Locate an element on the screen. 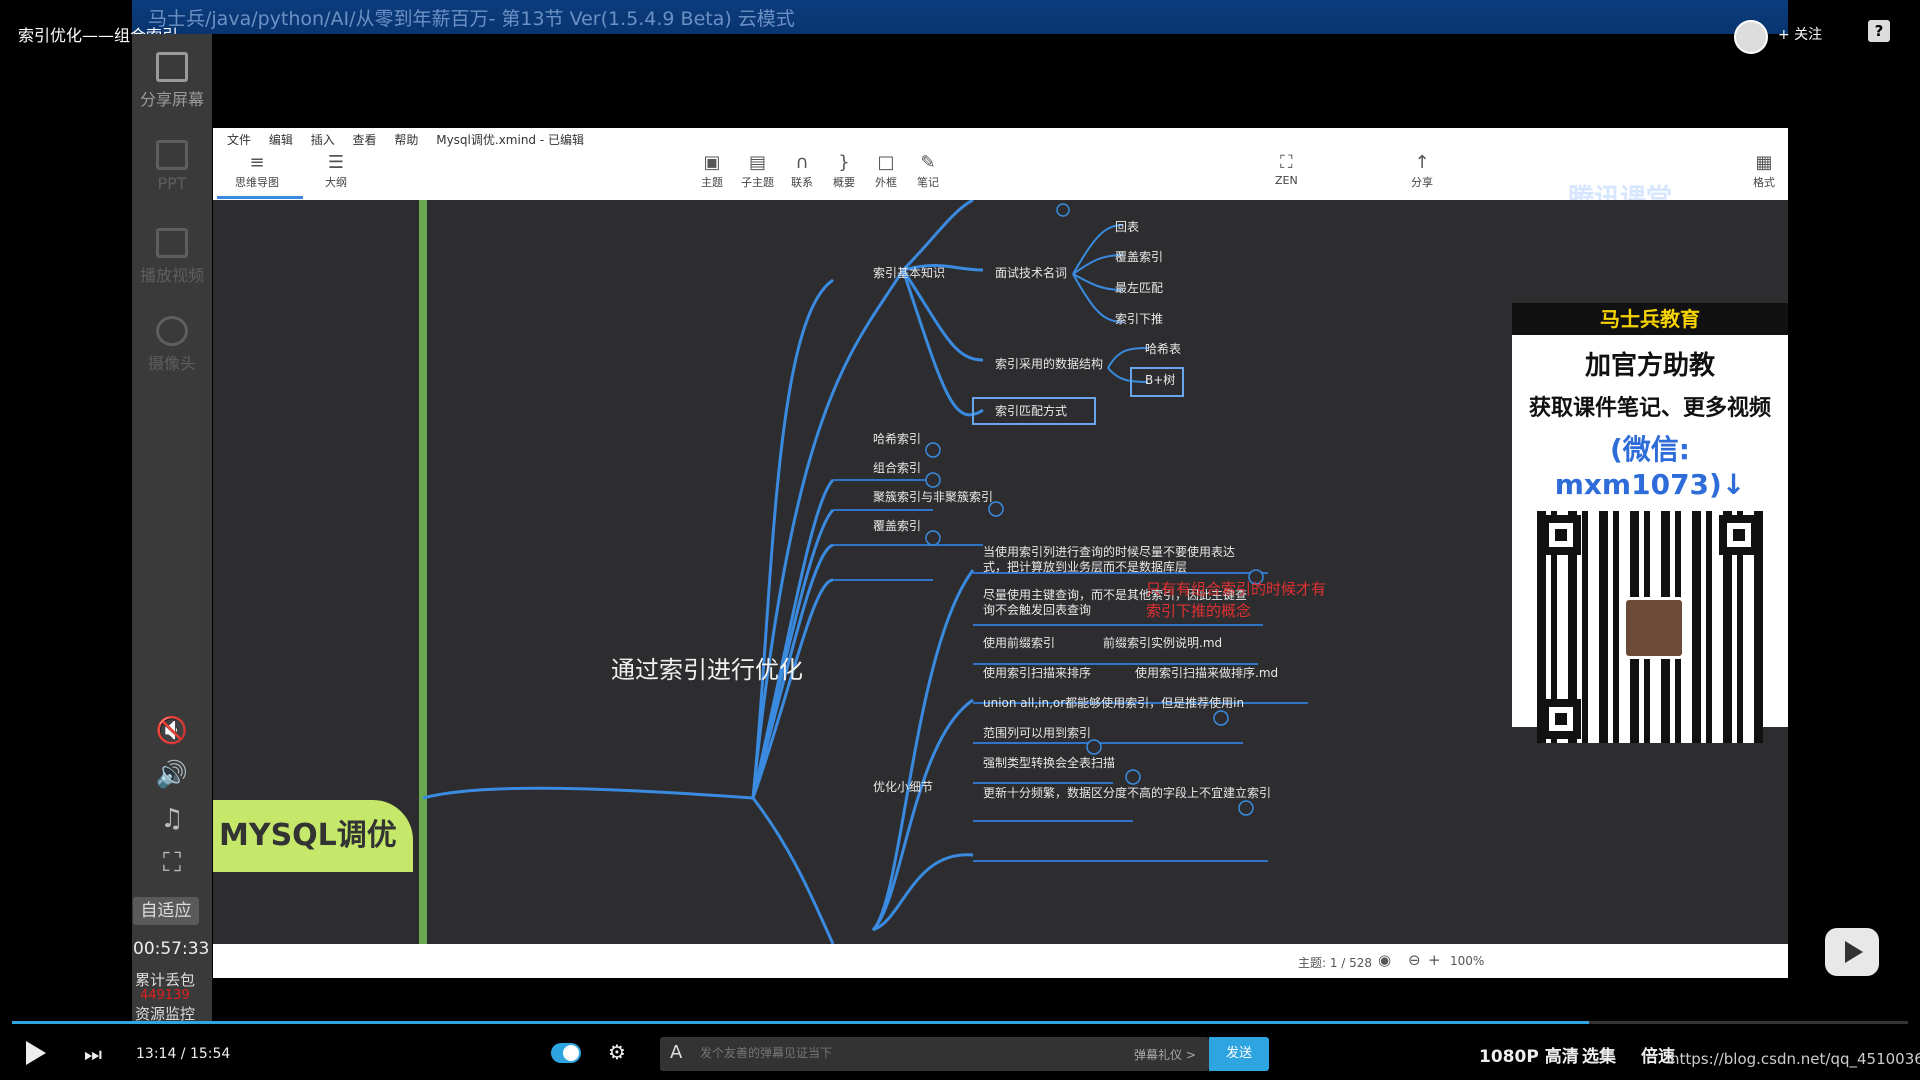 The image size is (1920, 1080). tab-outline: ☰ 大纲 is located at coordinates (336, 171).